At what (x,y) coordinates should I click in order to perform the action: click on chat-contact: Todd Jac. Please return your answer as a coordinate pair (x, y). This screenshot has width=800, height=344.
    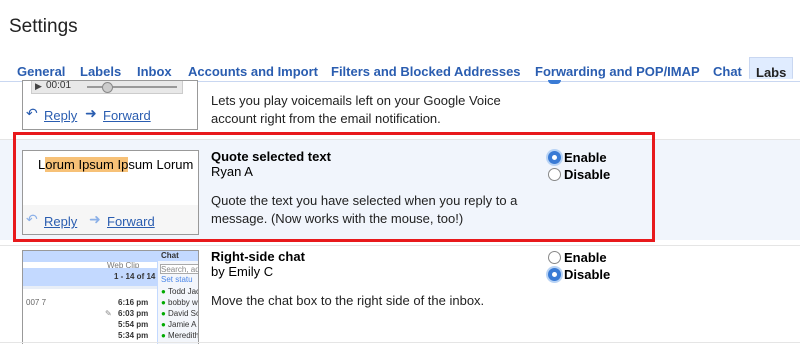
    Looking at the image, I should click on (183, 291).